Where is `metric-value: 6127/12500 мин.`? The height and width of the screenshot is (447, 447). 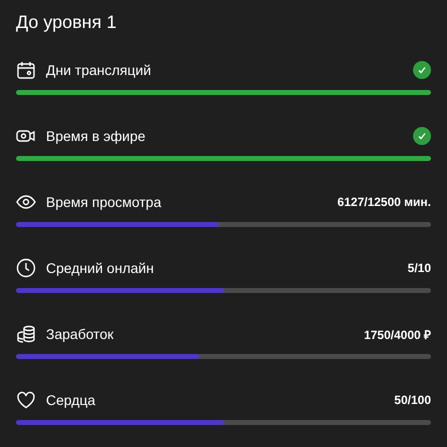 metric-value: 6127/12500 мин. is located at coordinates (384, 202).